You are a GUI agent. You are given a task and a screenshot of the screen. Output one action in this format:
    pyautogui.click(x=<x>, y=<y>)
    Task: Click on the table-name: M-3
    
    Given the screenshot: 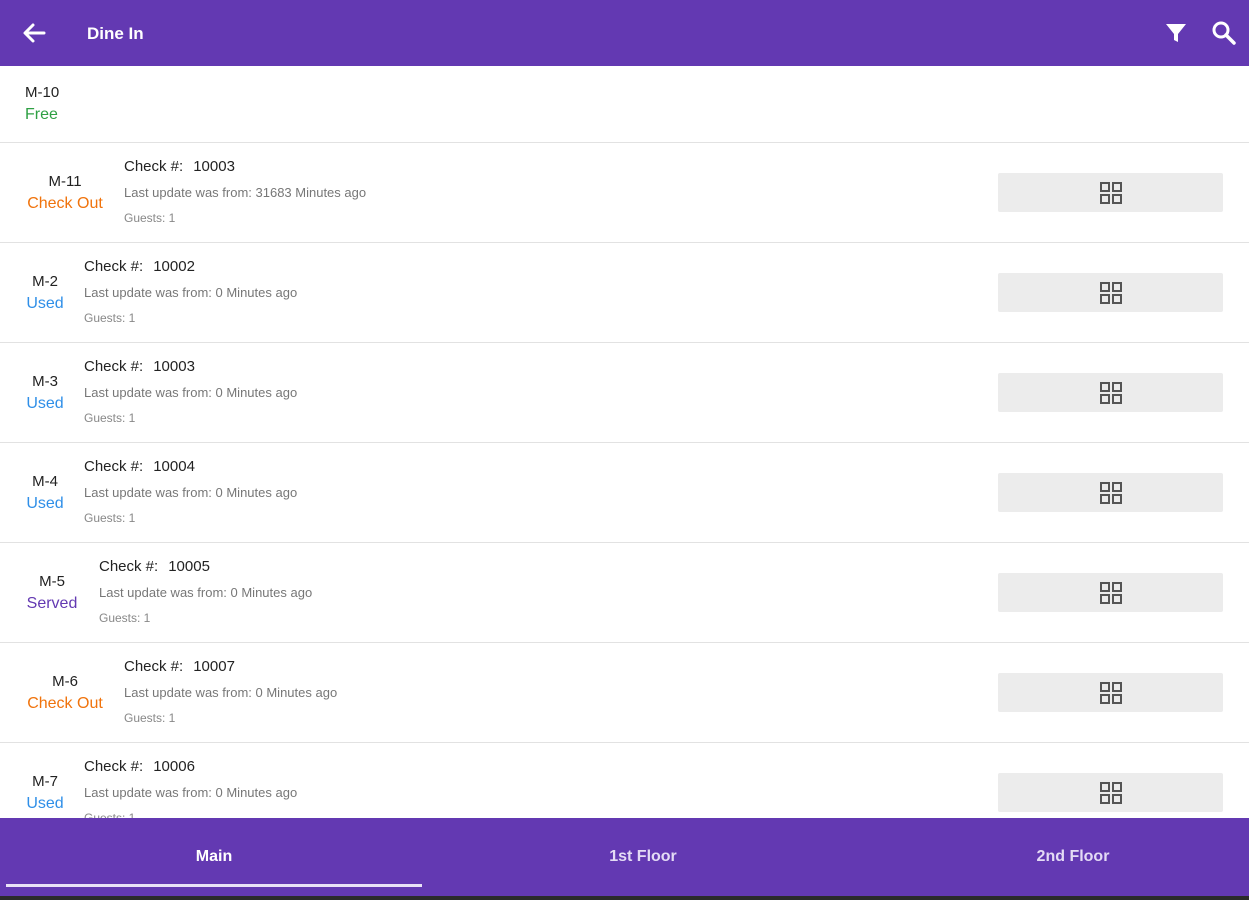 What is the action you would take?
    pyautogui.click(x=45, y=381)
    